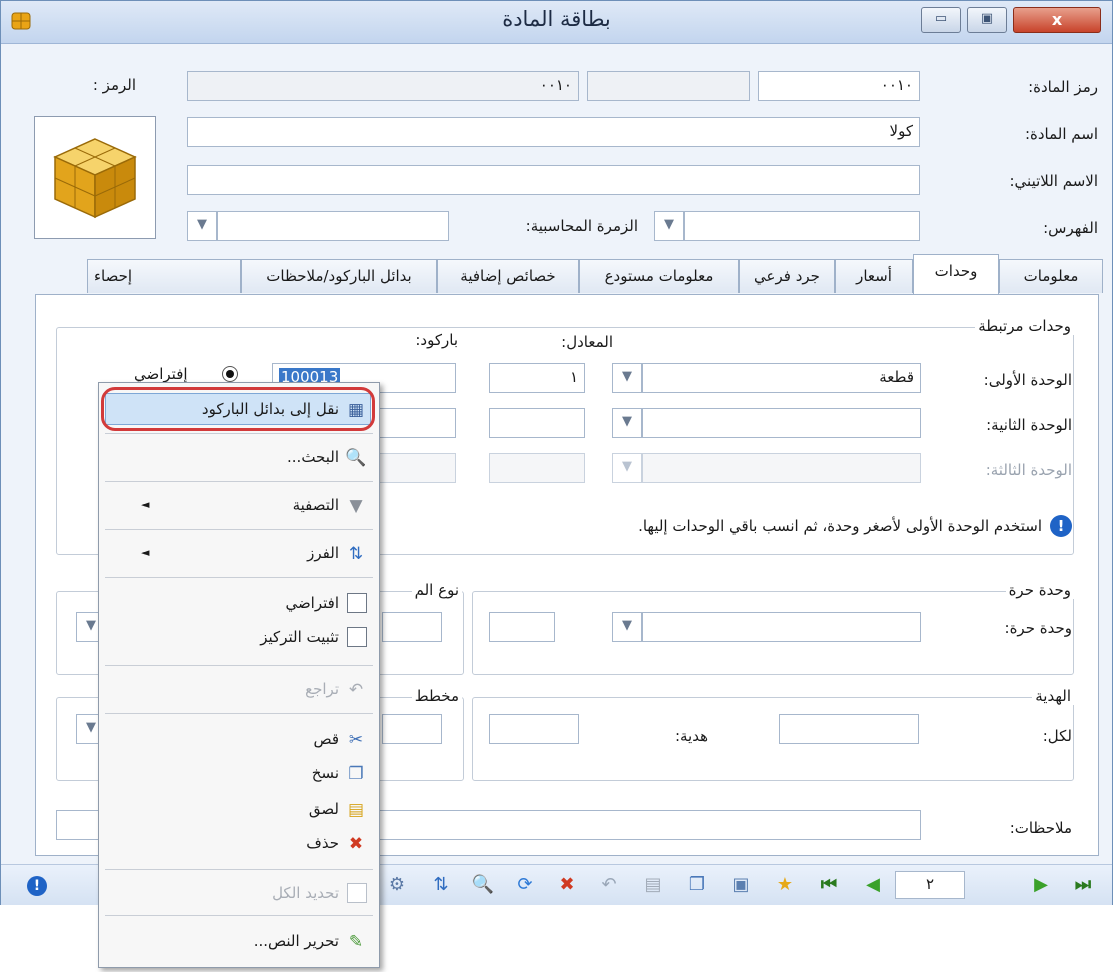 The image size is (1113, 972). Describe the element at coordinates (669, 226) in the screenshot. I see `index-dropdown-button: ▼` at that location.